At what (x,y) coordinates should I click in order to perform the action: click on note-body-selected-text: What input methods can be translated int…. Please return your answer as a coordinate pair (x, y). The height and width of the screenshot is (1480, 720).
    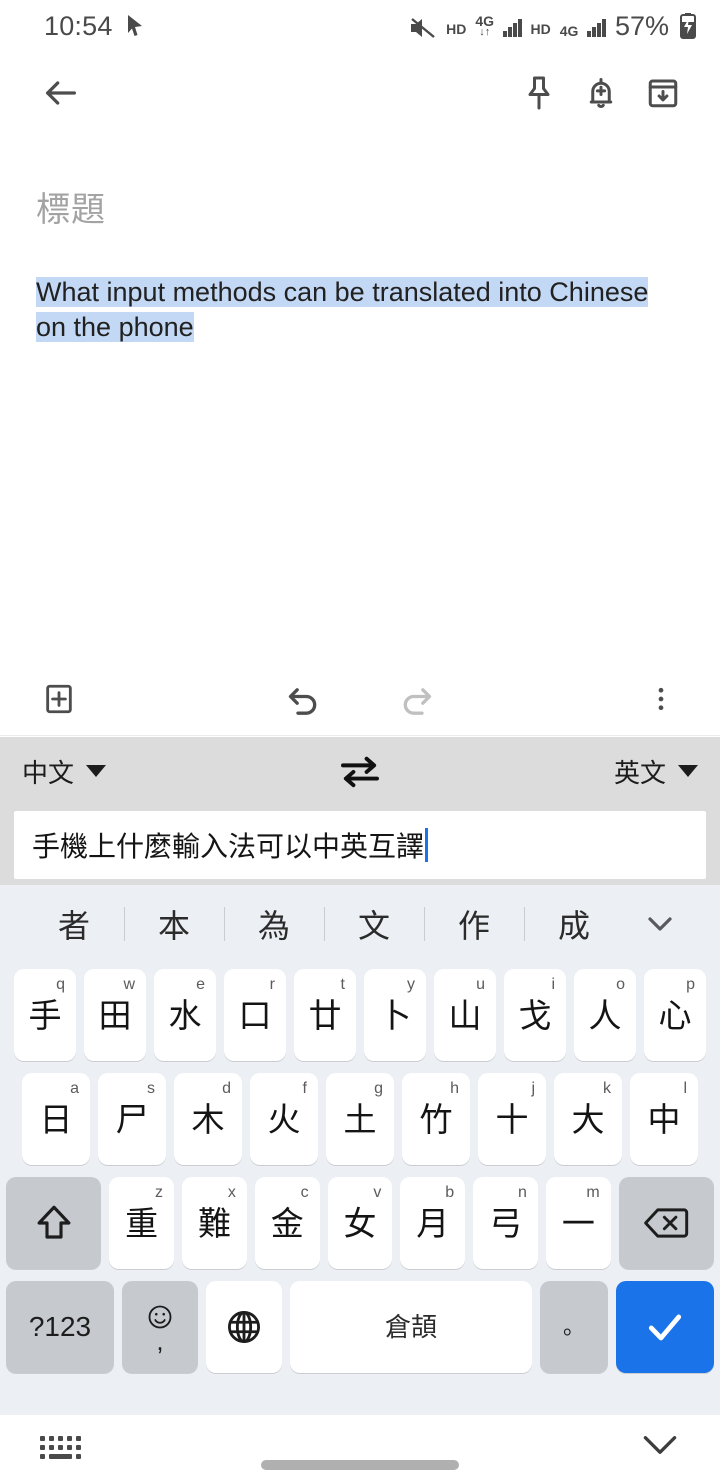
    Looking at the image, I should click on (342, 309).